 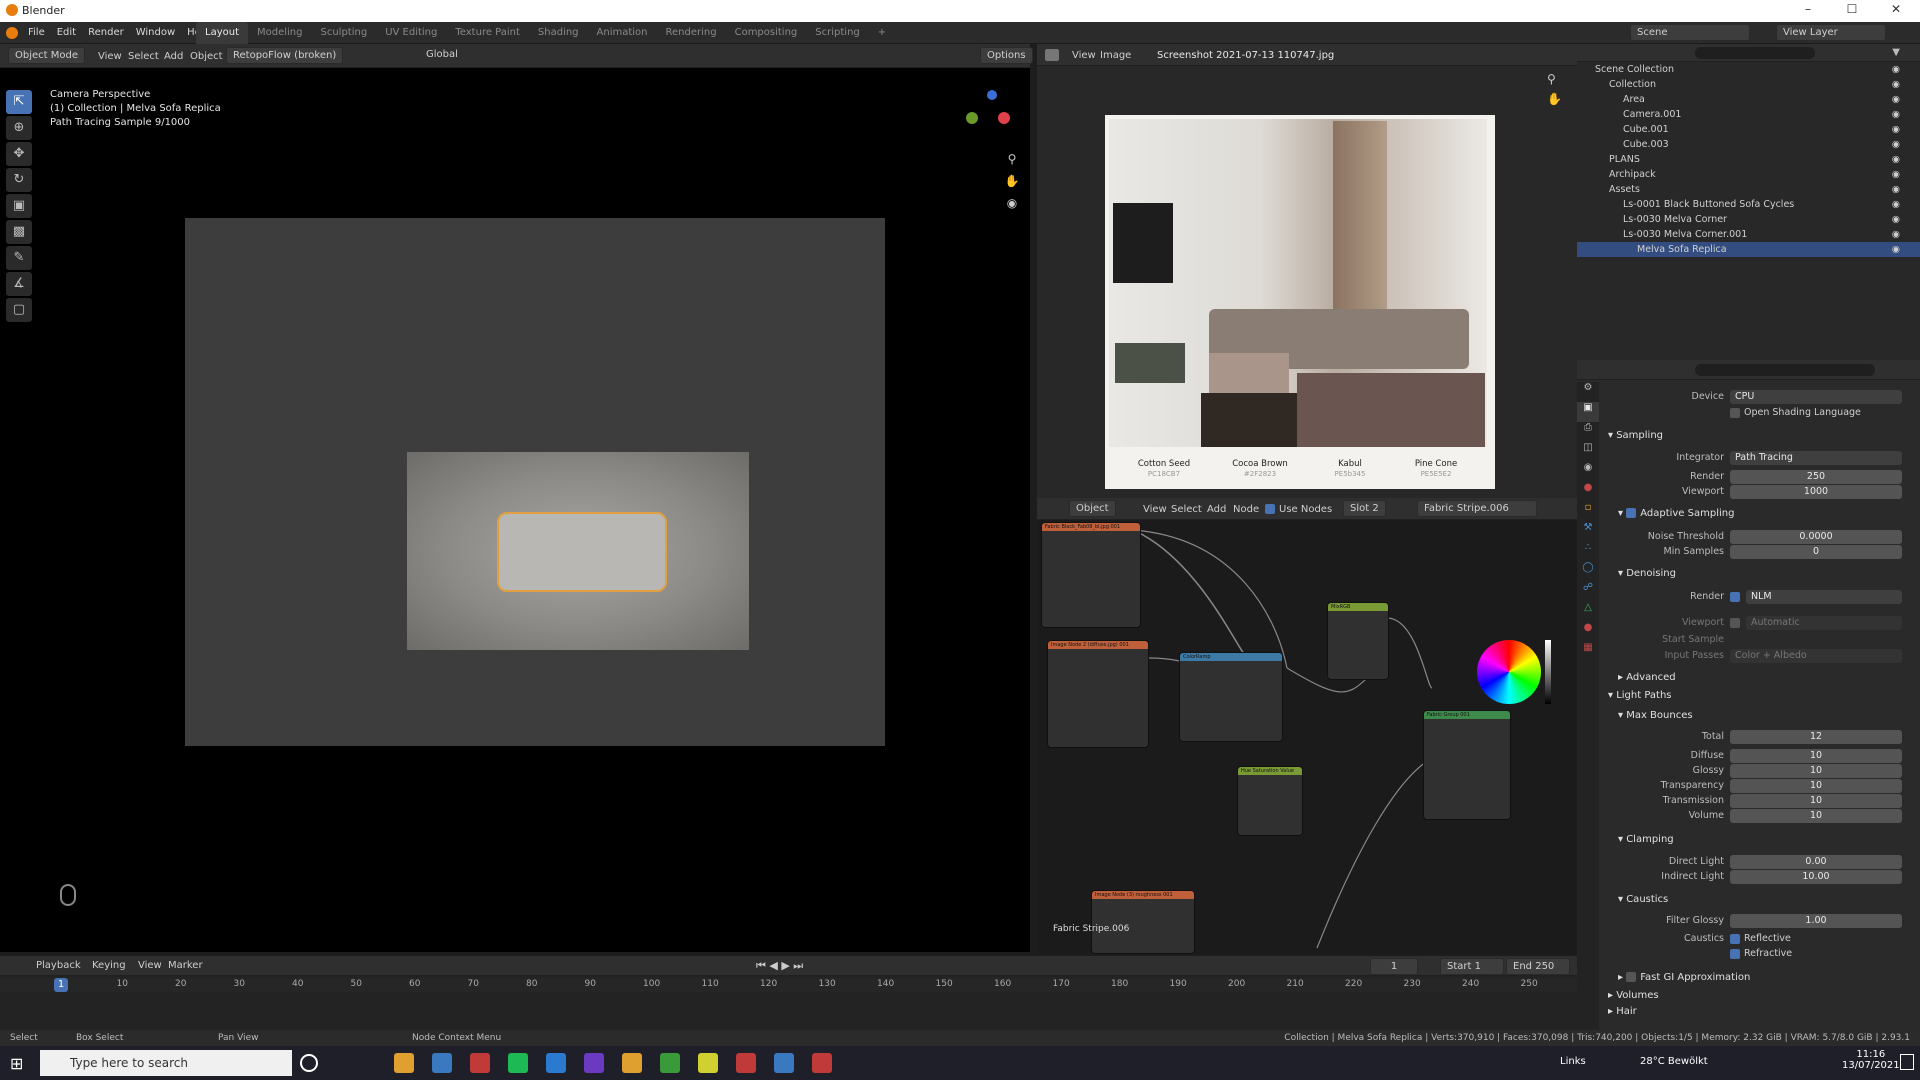 What do you see at coordinates (1907, 1062) in the screenshot?
I see `notification-icon` at bounding box center [1907, 1062].